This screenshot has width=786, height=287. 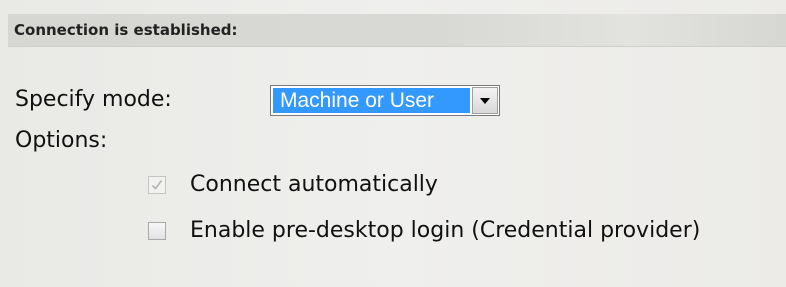 I want to click on section-title: Connection is established:, so click(x=126, y=30).